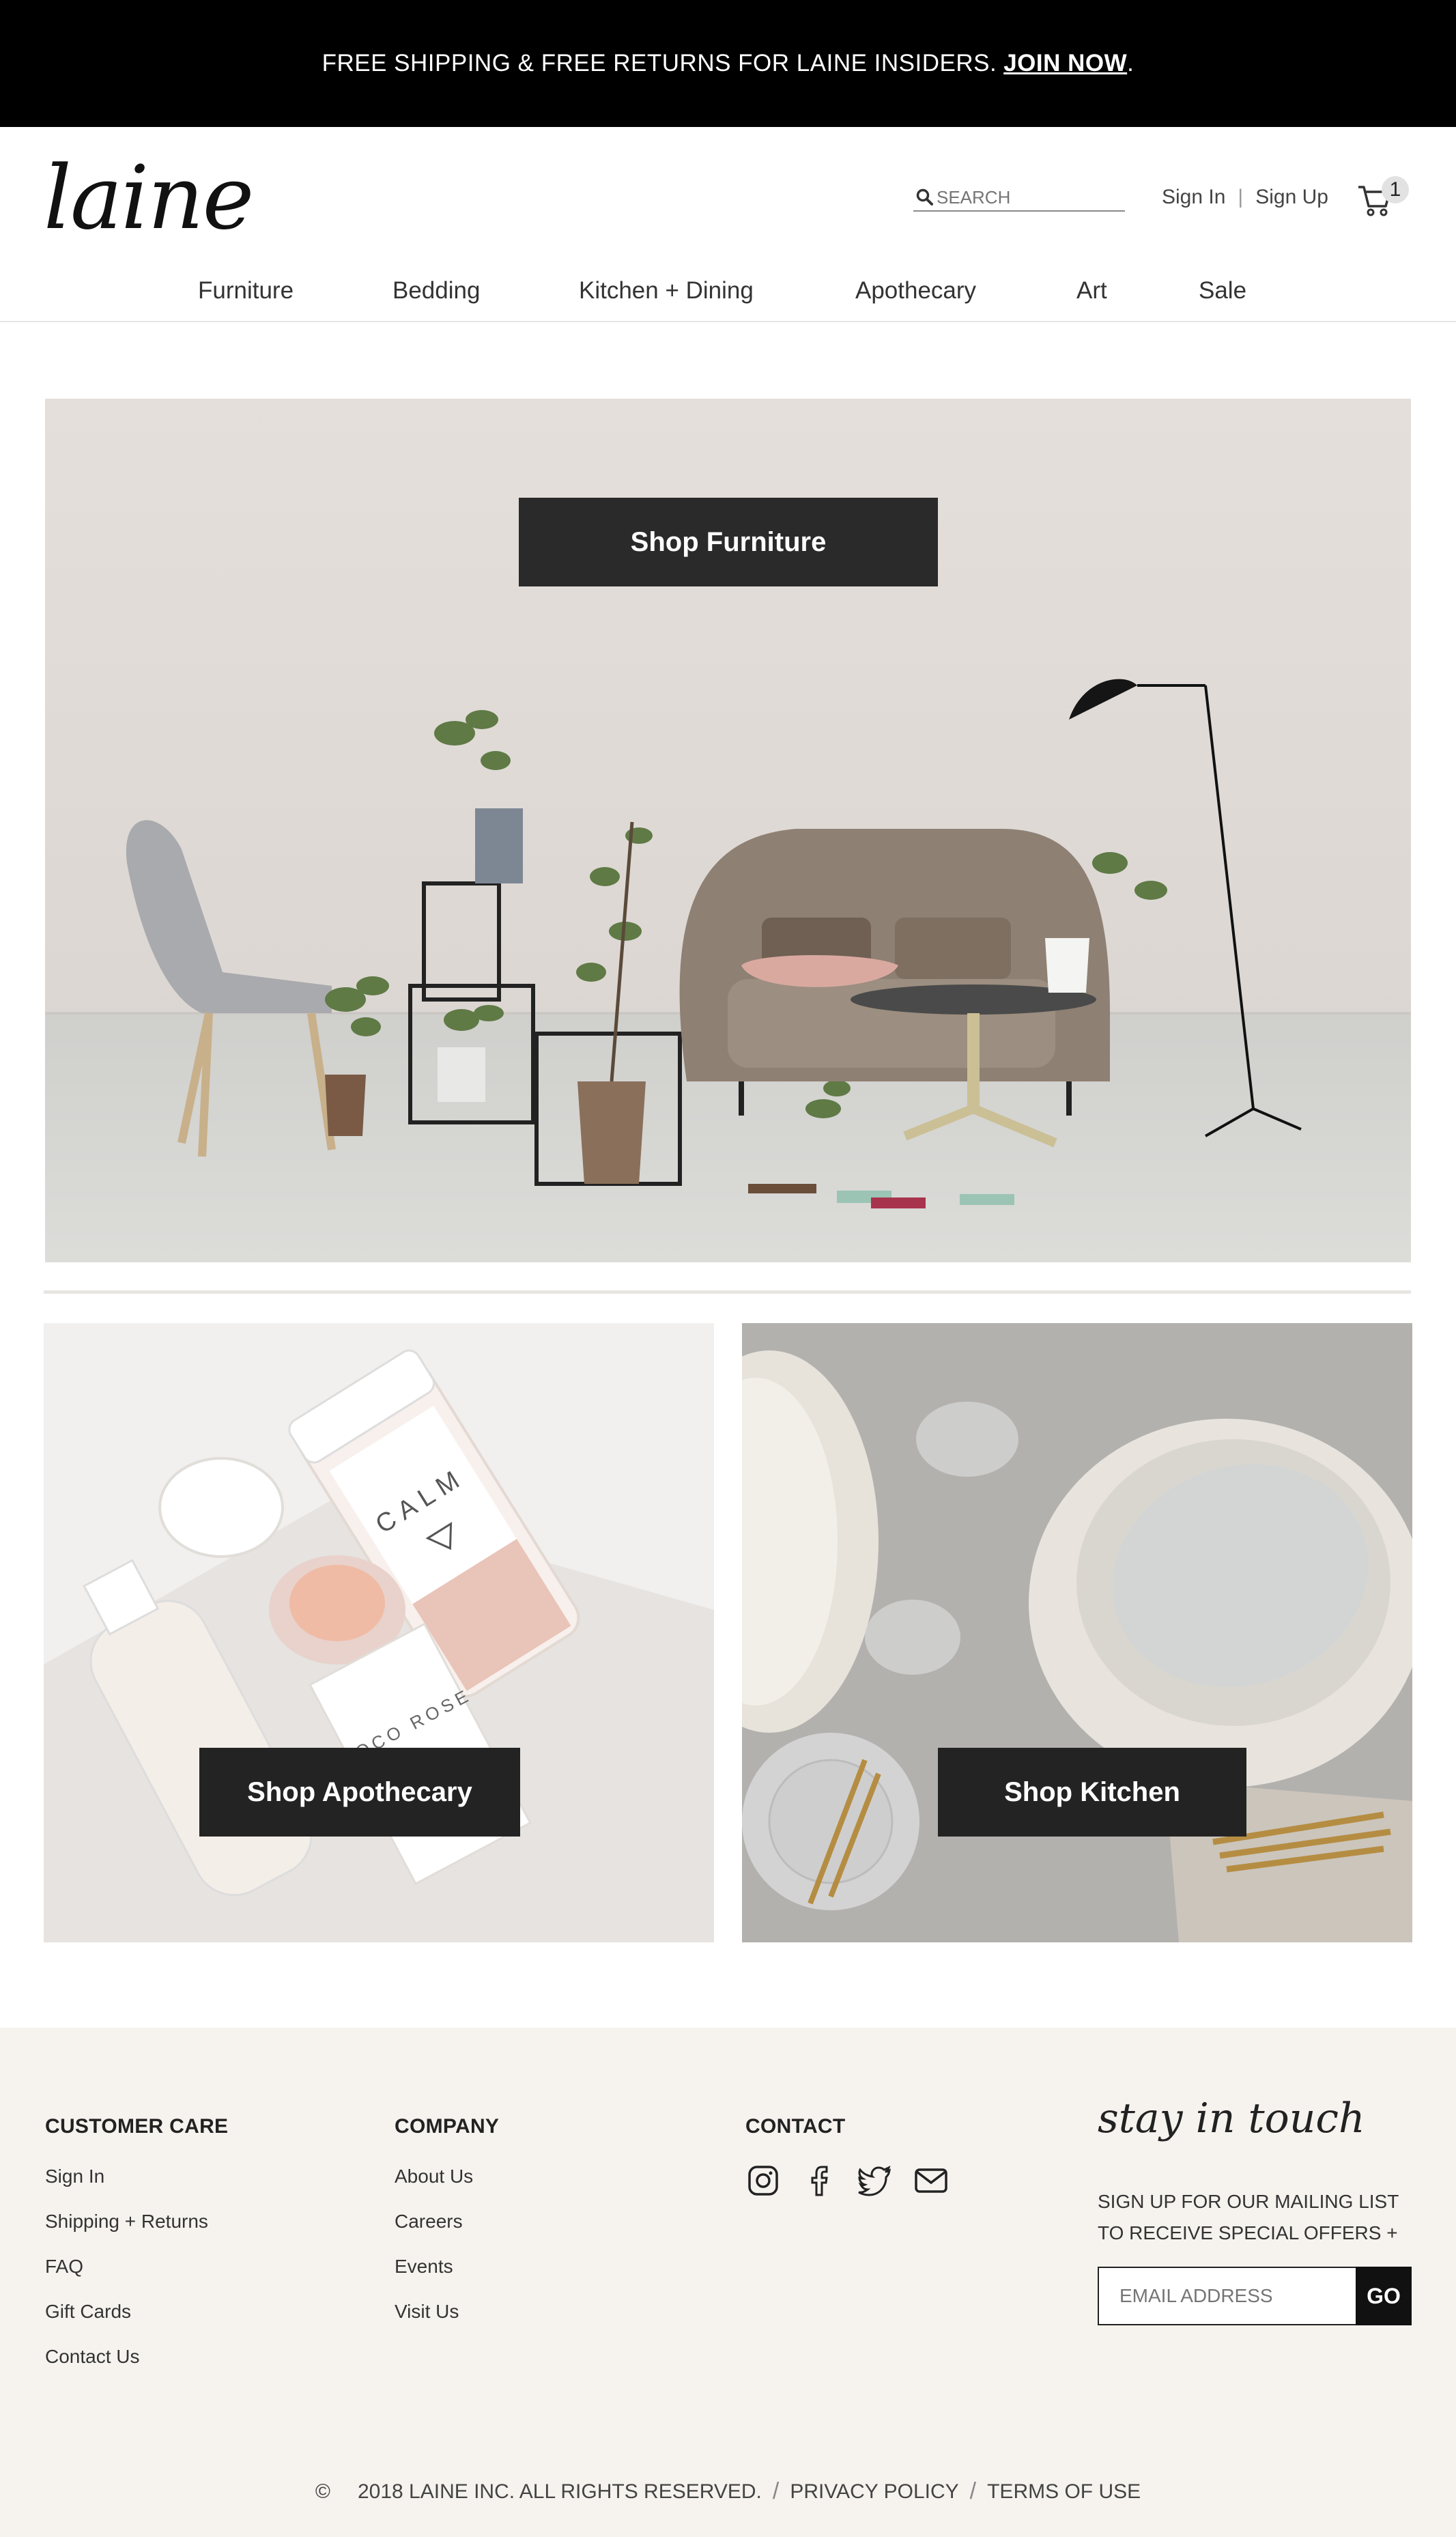 The image size is (1456, 2537). Describe the element at coordinates (436, 290) in the screenshot. I see `nav-item-bedding: Bedding` at that location.